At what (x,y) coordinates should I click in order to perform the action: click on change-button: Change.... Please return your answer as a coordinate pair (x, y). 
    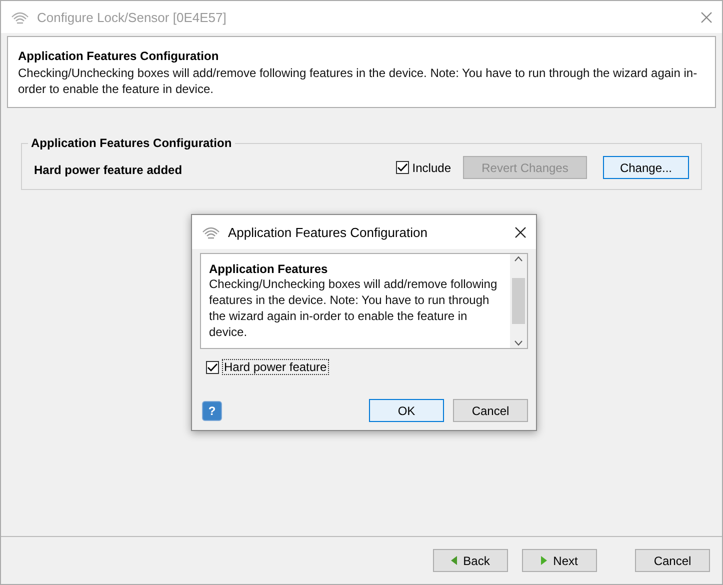
    Looking at the image, I should click on (646, 167).